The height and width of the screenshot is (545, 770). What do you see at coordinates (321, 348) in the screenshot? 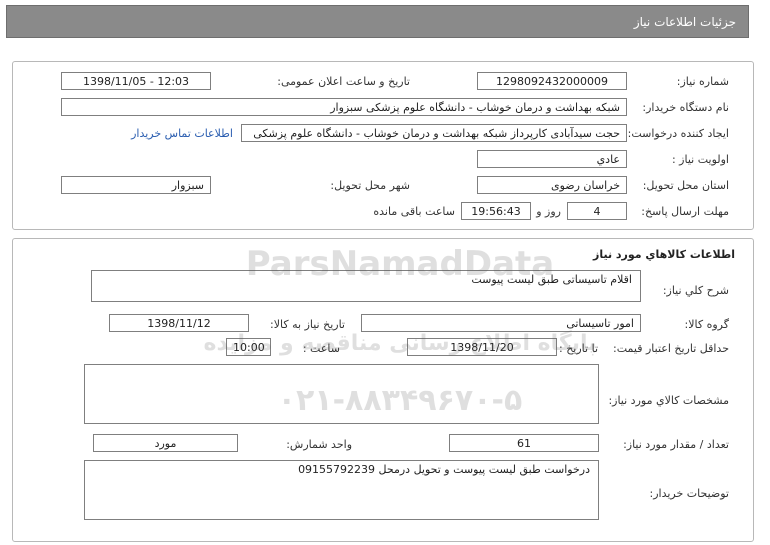
I see `hour-label: ساعت :` at bounding box center [321, 348].